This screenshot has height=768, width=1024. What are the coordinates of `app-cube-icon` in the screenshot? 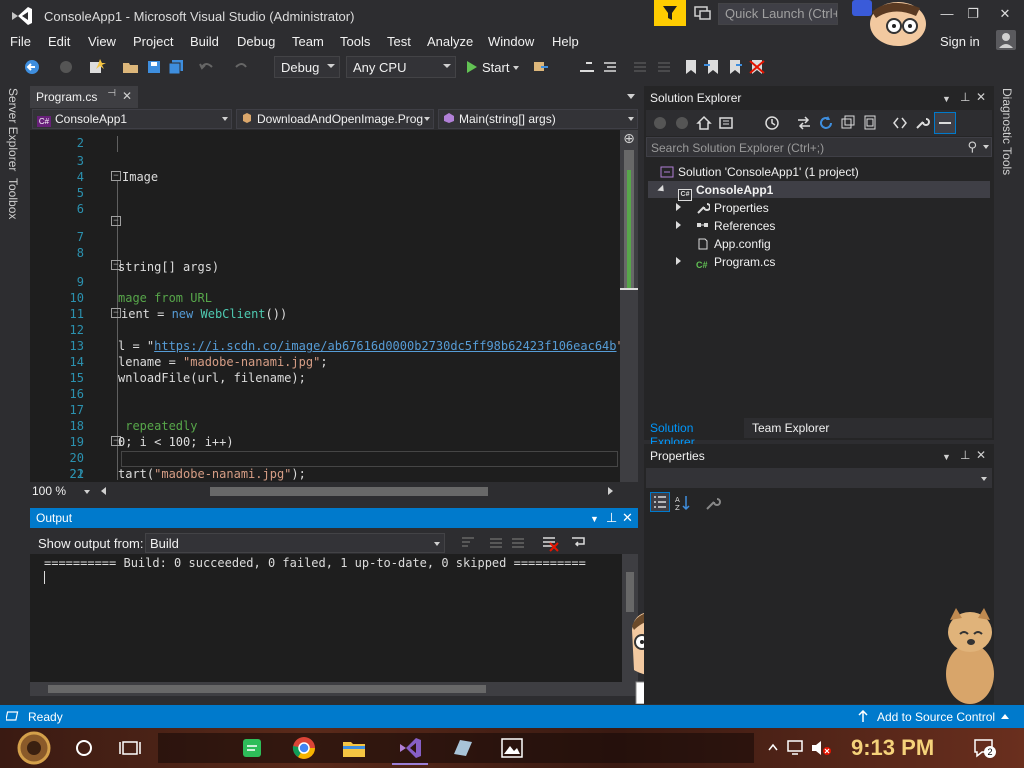 It's located at (462, 748).